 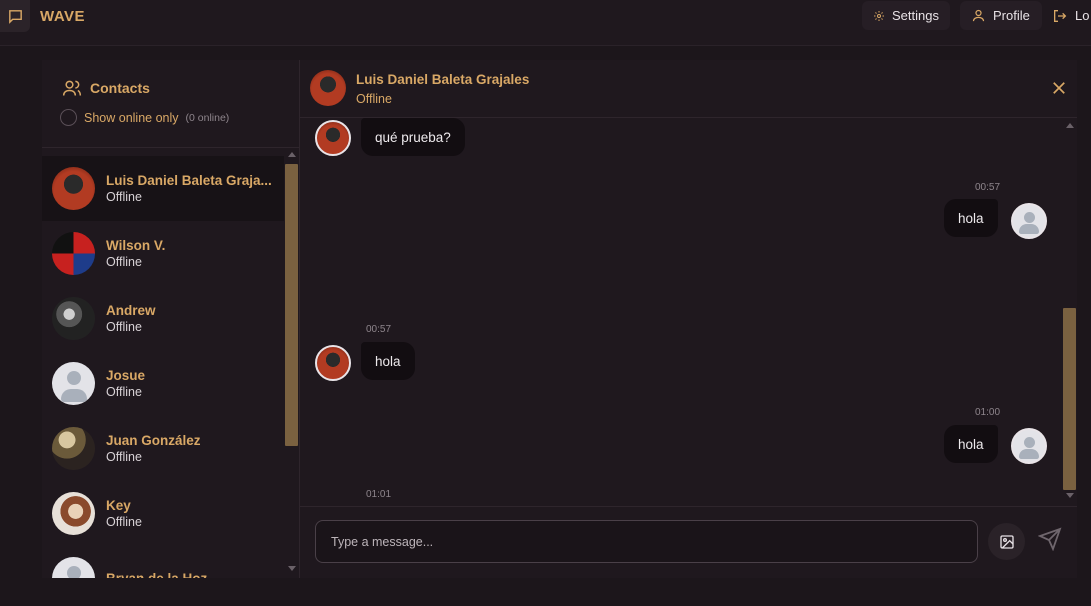 What do you see at coordinates (118, 505) in the screenshot?
I see `contact-name: Key` at bounding box center [118, 505].